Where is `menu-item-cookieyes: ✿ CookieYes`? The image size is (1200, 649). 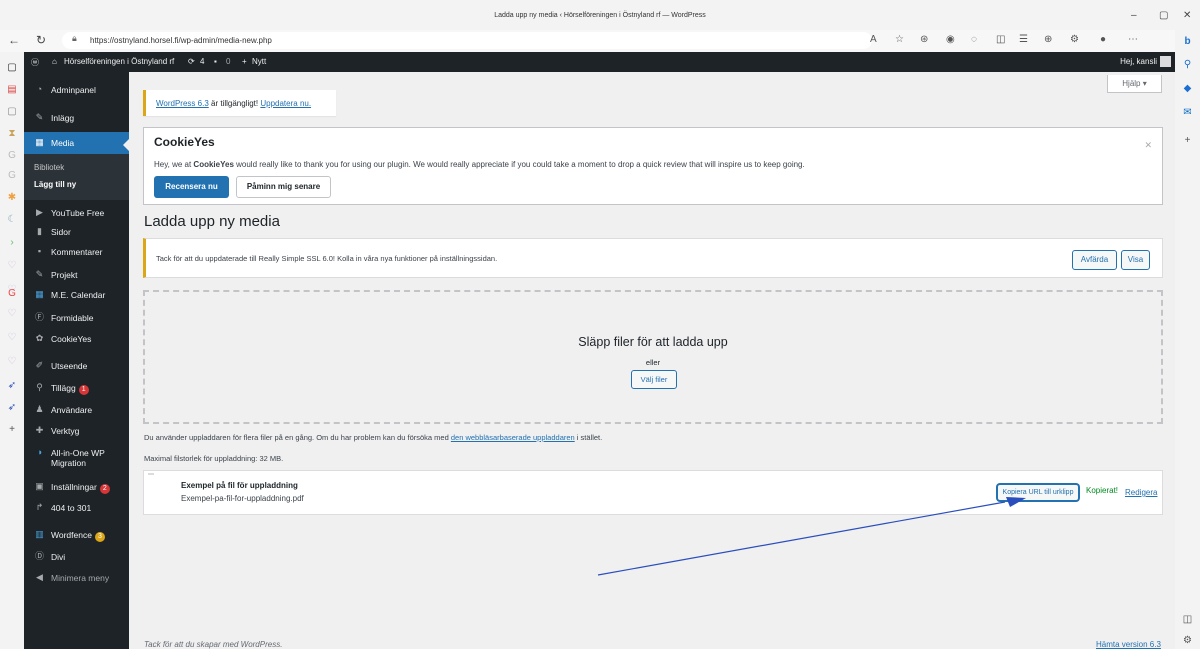
menu-item-cookieyes: ✿ CookieYes is located at coordinates (76, 339).